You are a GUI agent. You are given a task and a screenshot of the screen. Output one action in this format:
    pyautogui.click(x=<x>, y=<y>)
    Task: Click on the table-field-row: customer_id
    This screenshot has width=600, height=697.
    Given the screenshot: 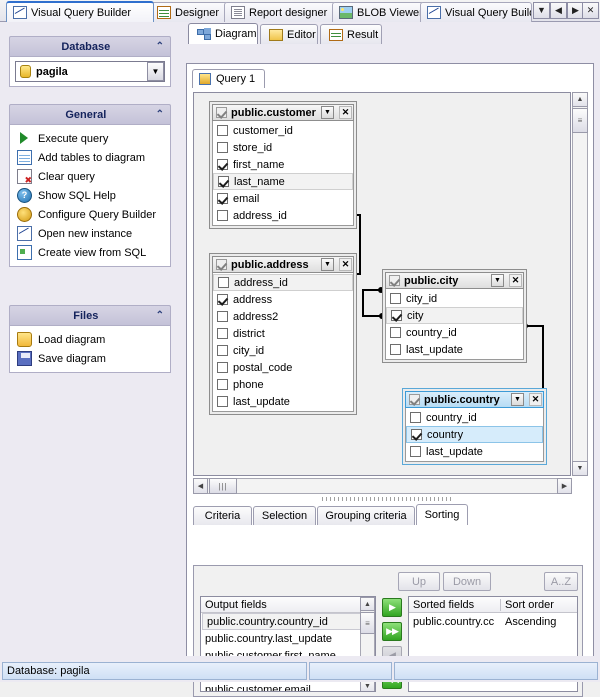 What is the action you would take?
    pyautogui.click(x=283, y=130)
    